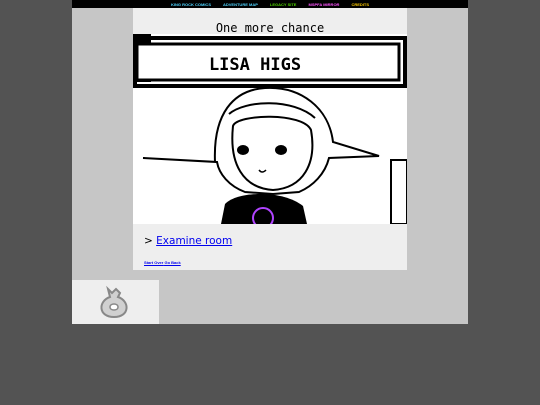 Image resolution: width=540 pixels, height=405 pixels. What do you see at coordinates (153, 262) in the screenshot?
I see `start-over-link: Start Over` at bounding box center [153, 262].